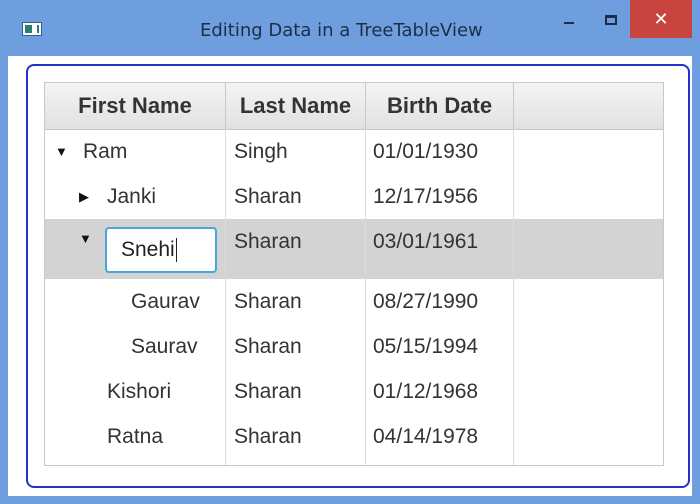 This screenshot has height=504, width=700. Describe the element at coordinates (440, 301) in the screenshot. I see `birth-date-cell: 08/27/1990` at that location.